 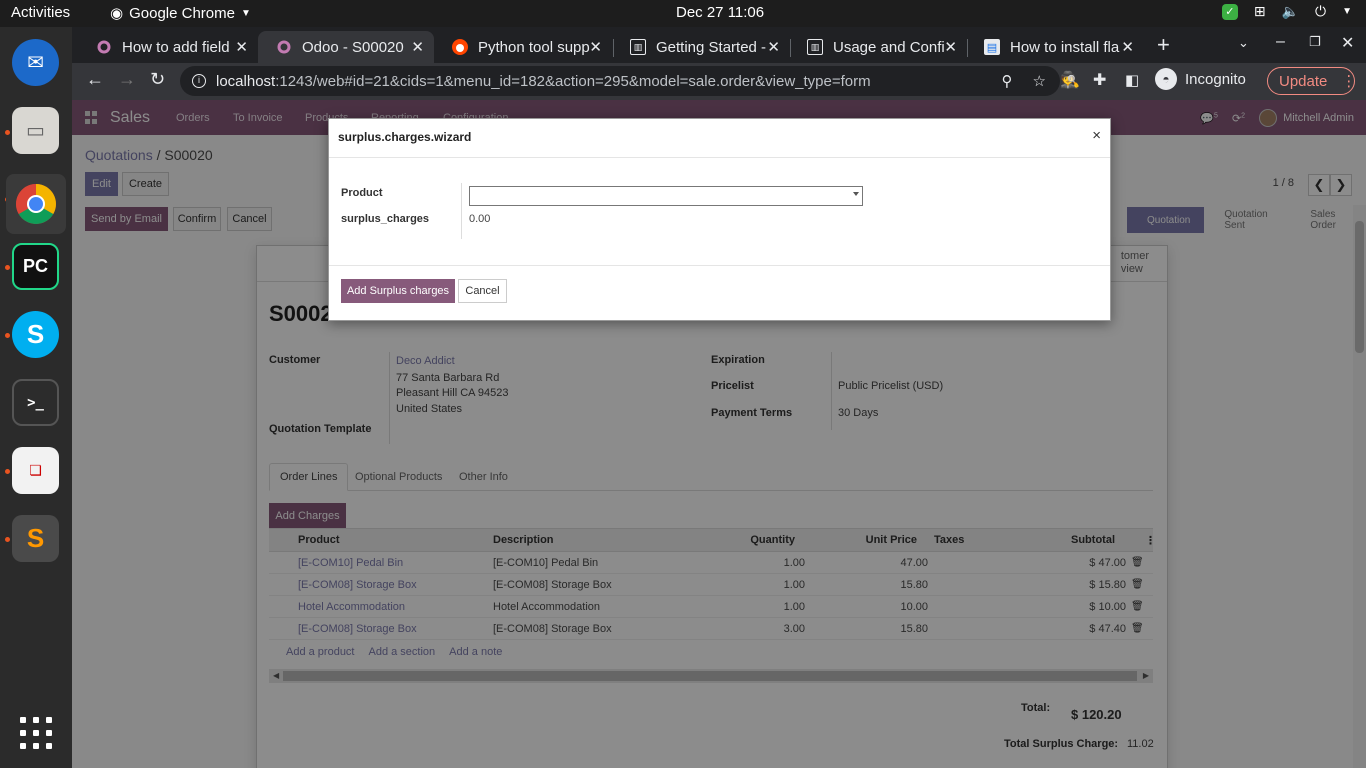 What do you see at coordinates (35, 402) in the screenshot?
I see `terminal-icon: >_` at bounding box center [35, 402].